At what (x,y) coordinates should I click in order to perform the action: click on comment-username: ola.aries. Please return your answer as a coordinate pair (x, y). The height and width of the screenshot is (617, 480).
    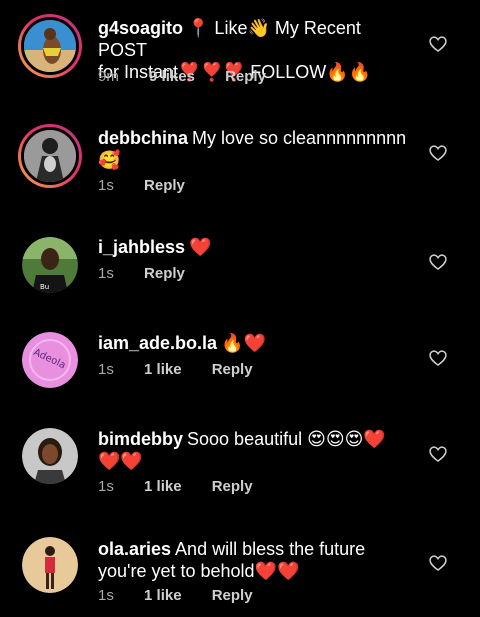
    Looking at the image, I should click on (134, 549).